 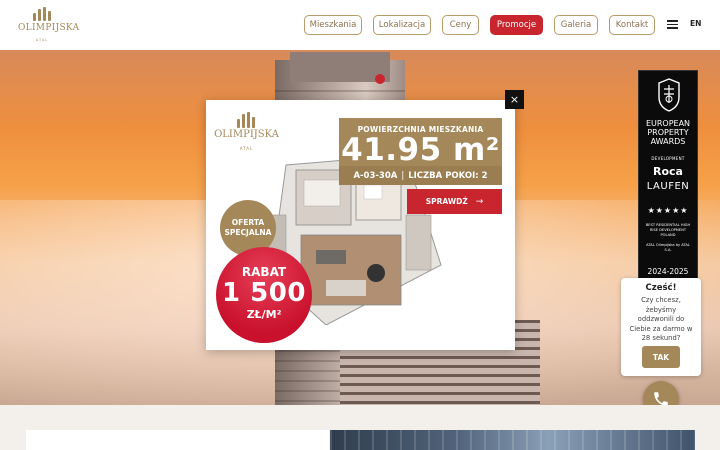 I want to click on discount-unit: ZŁ/M², so click(x=264, y=314).